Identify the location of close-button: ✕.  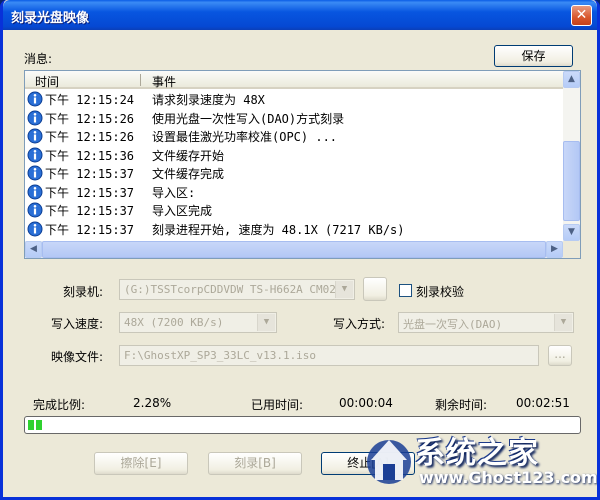
(581, 15).